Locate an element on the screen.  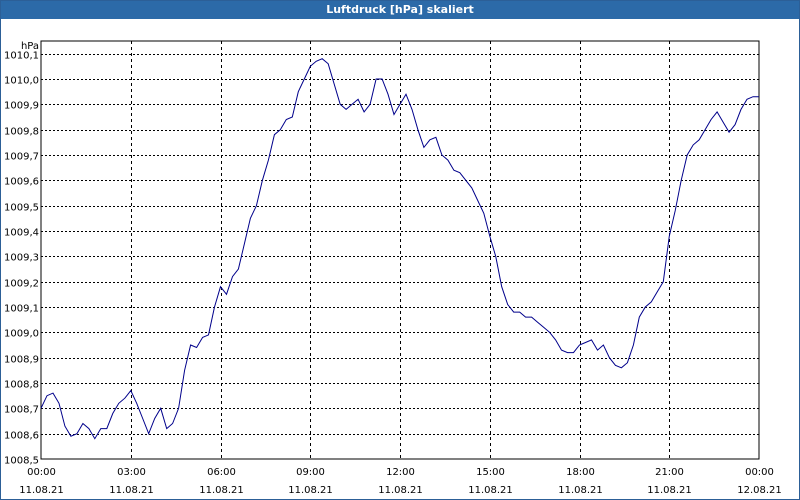
y-tick-label: 1009,2 is located at coordinates (21, 284).